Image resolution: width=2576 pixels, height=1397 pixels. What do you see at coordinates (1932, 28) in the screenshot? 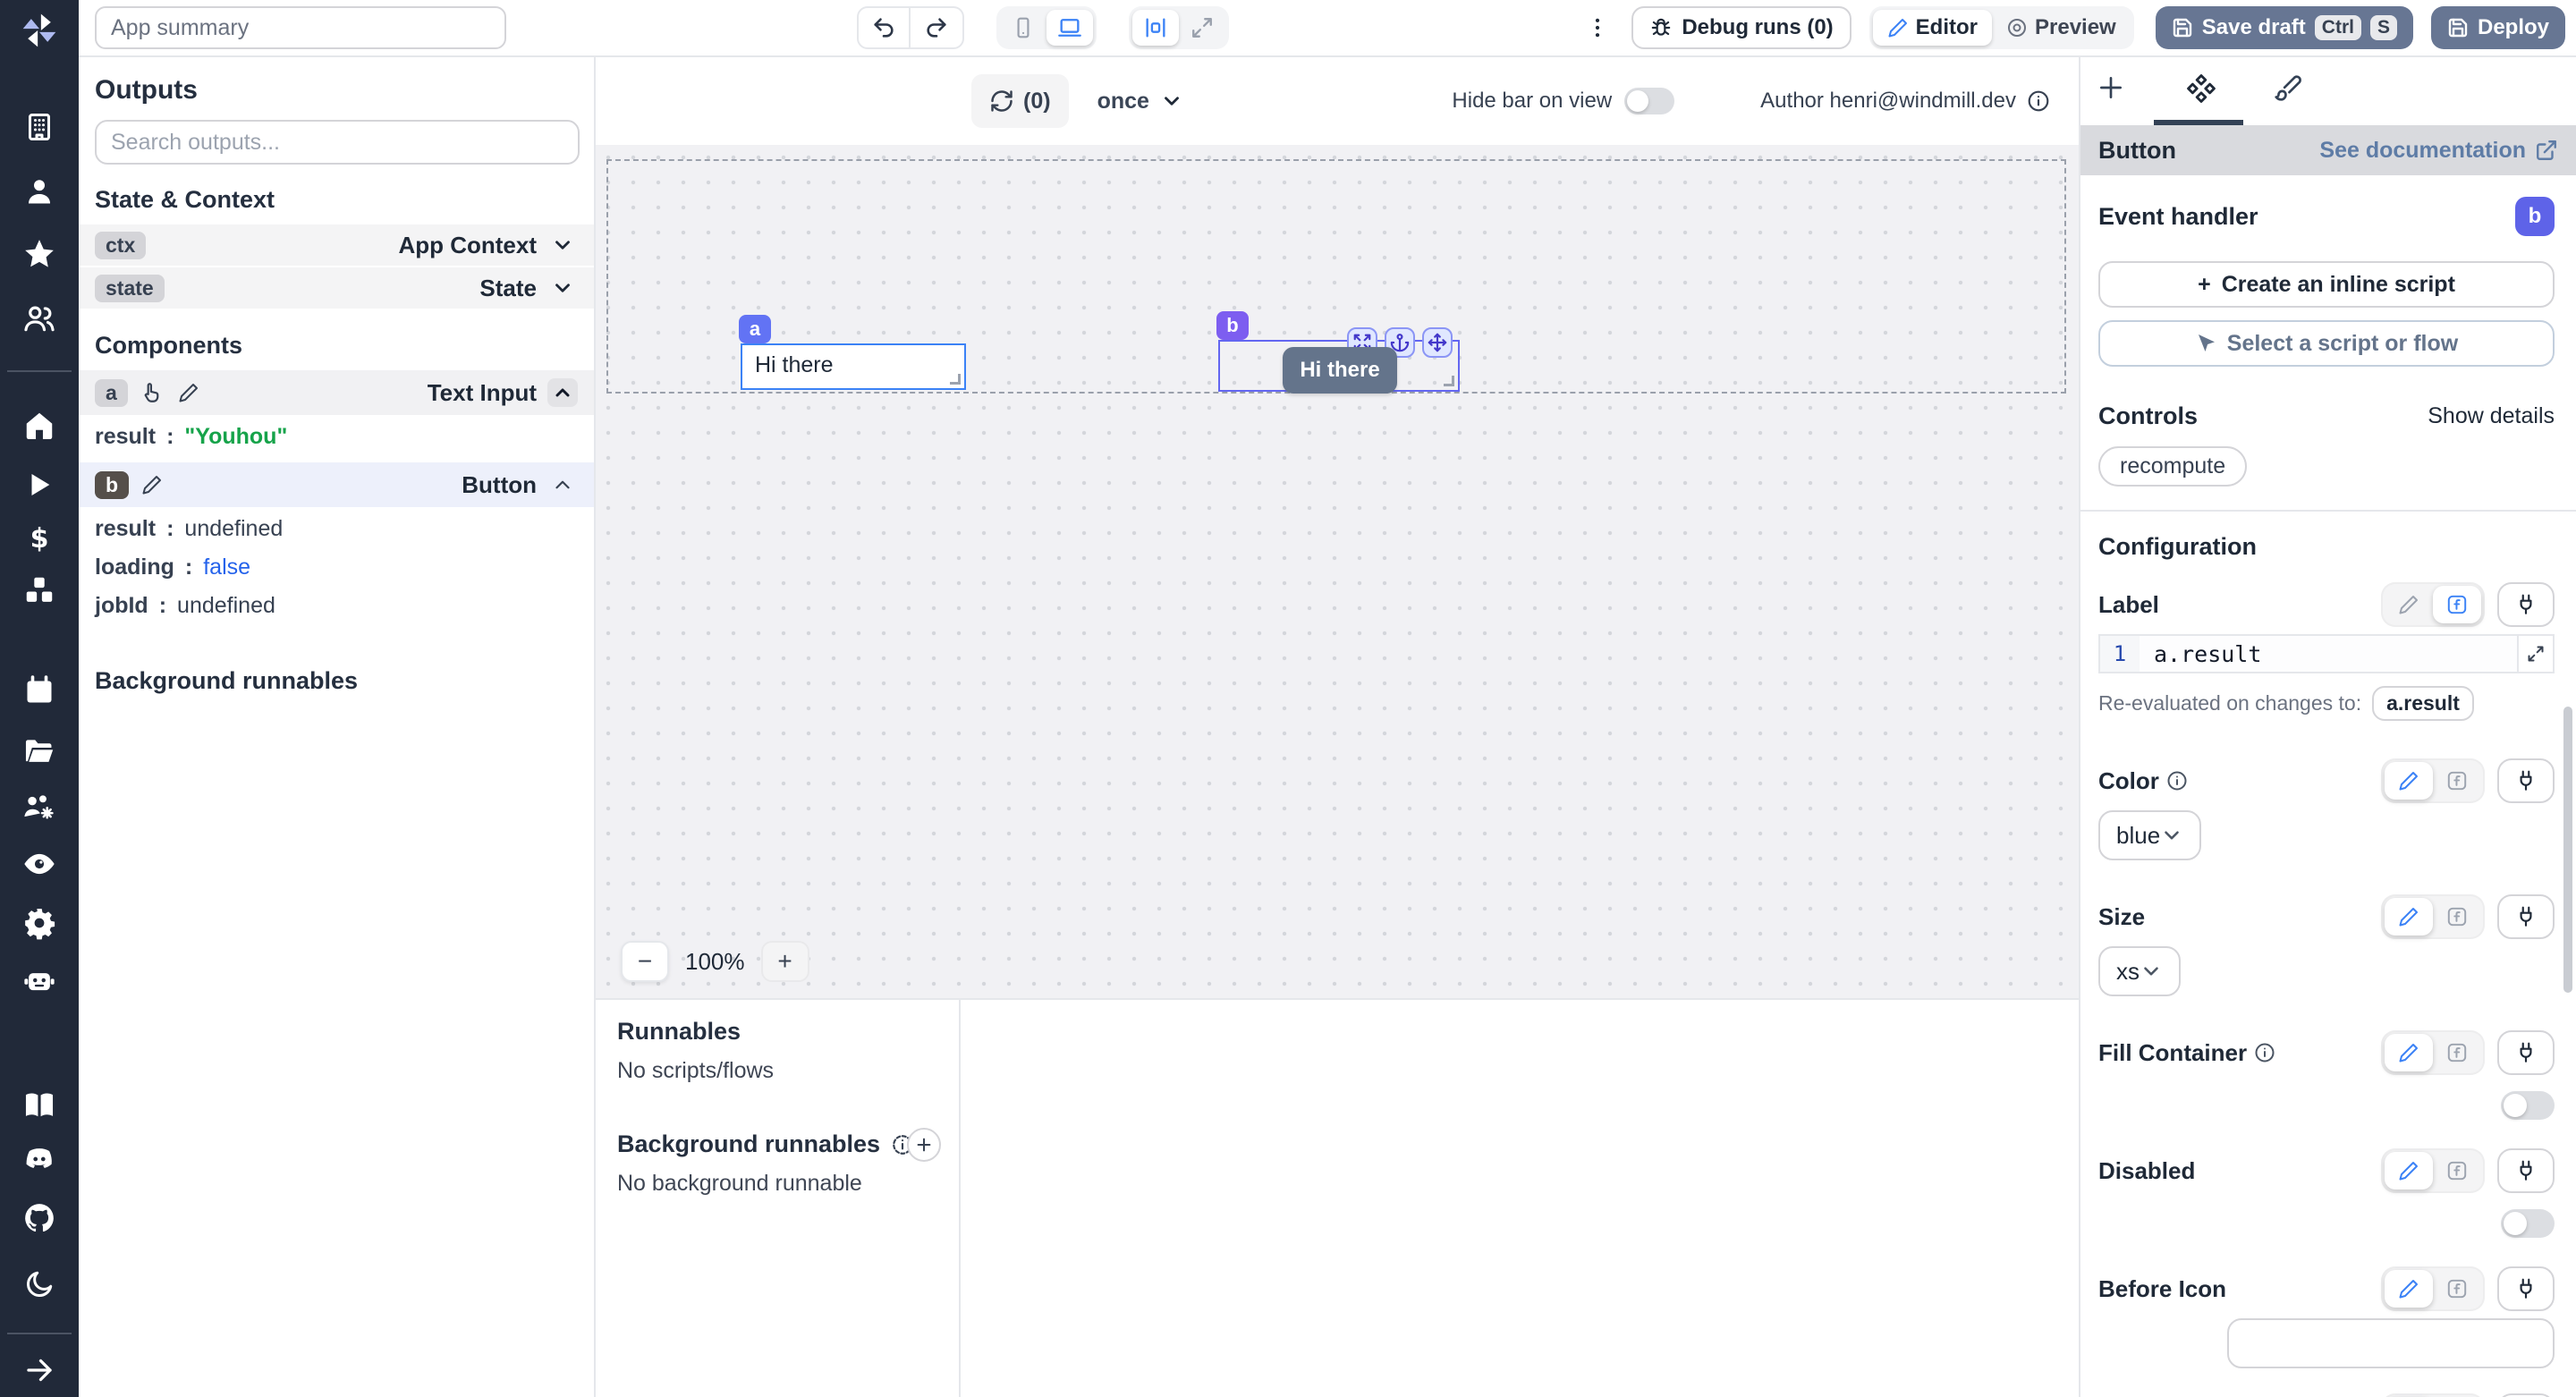
I see `editor-tab-button: Editor` at bounding box center [1932, 28].